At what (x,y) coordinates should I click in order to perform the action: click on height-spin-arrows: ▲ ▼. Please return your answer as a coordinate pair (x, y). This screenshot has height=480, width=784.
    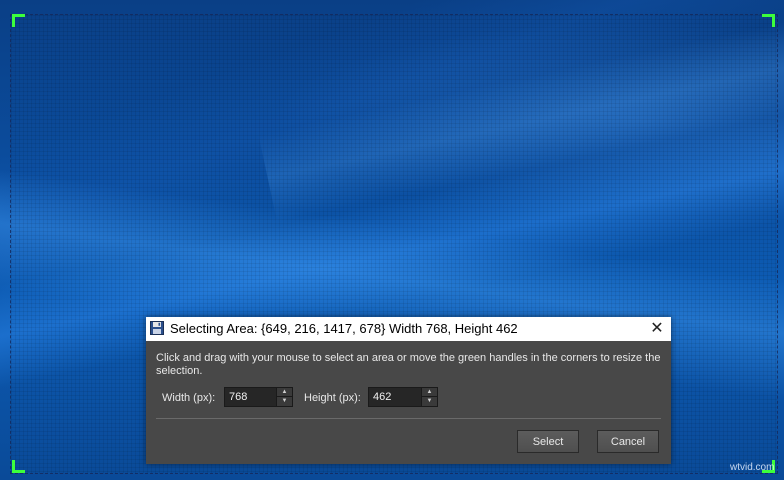
    Looking at the image, I should click on (429, 397).